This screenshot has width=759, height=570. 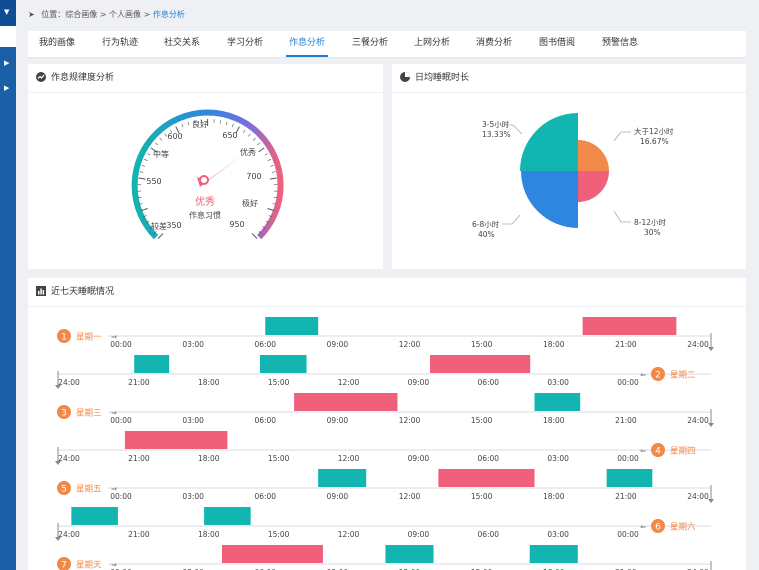 I want to click on gauge-tick-label: 350, so click(x=173, y=225).